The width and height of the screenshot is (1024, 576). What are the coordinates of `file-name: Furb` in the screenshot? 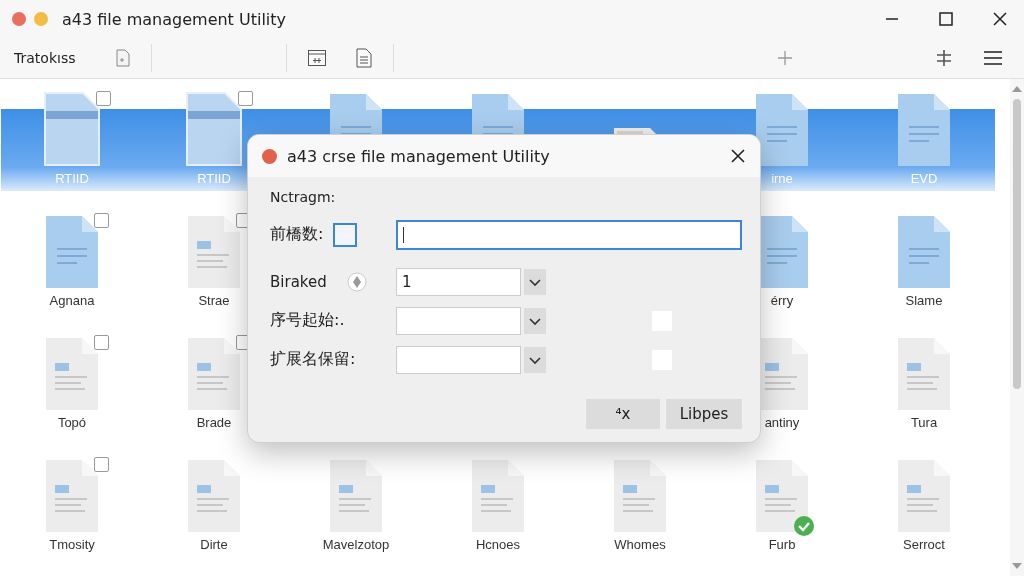 It's located at (782, 544).